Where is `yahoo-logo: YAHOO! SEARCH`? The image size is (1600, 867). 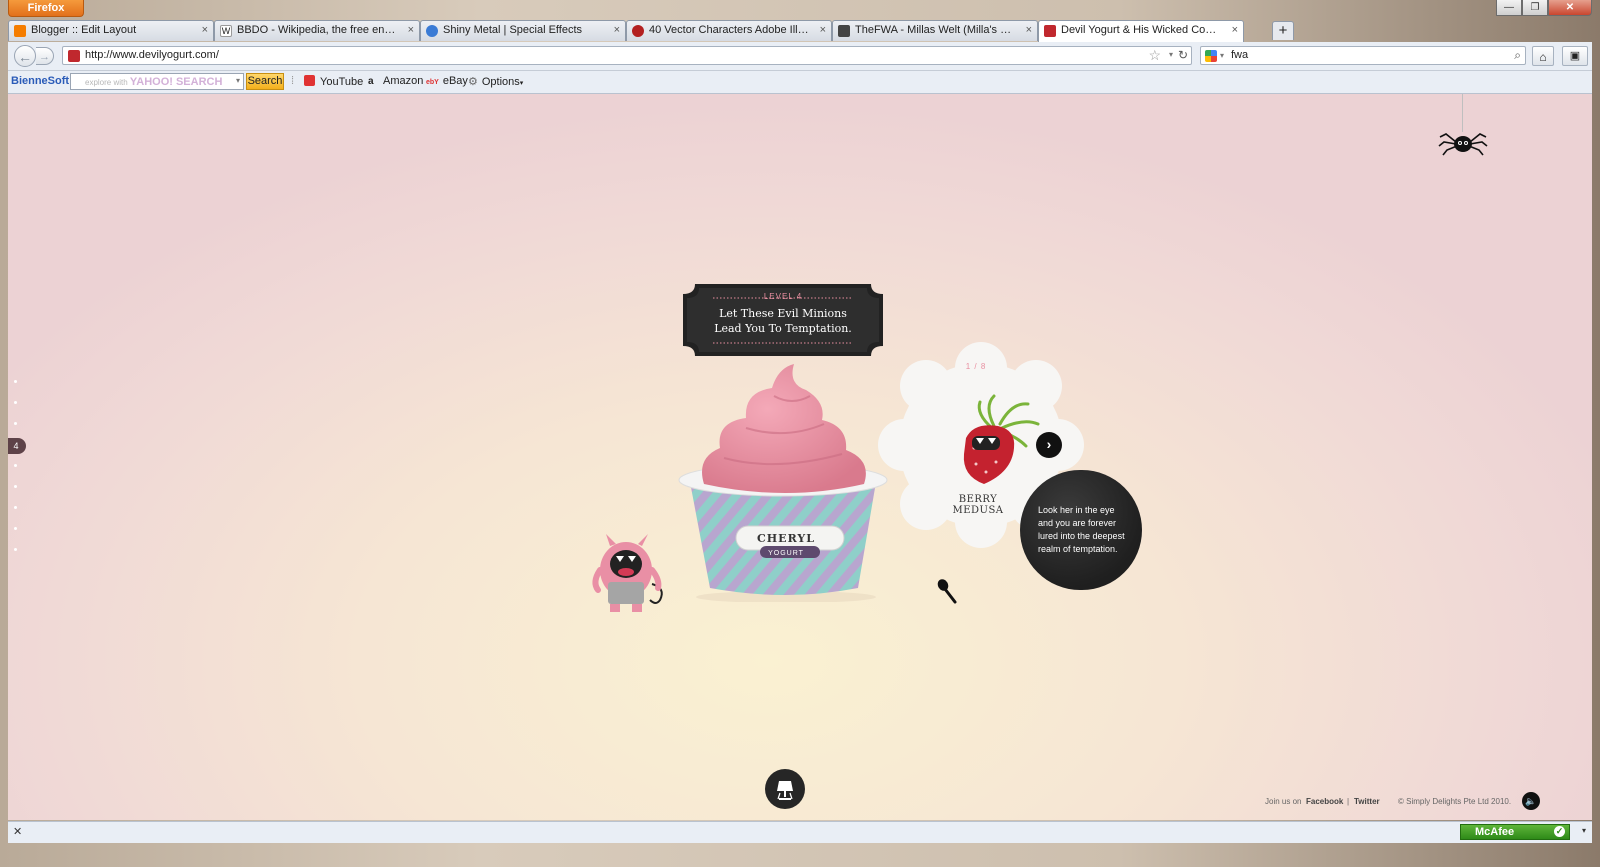
yahoo-logo: YAHOO! SEARCH is located at coordinates (176, 82).